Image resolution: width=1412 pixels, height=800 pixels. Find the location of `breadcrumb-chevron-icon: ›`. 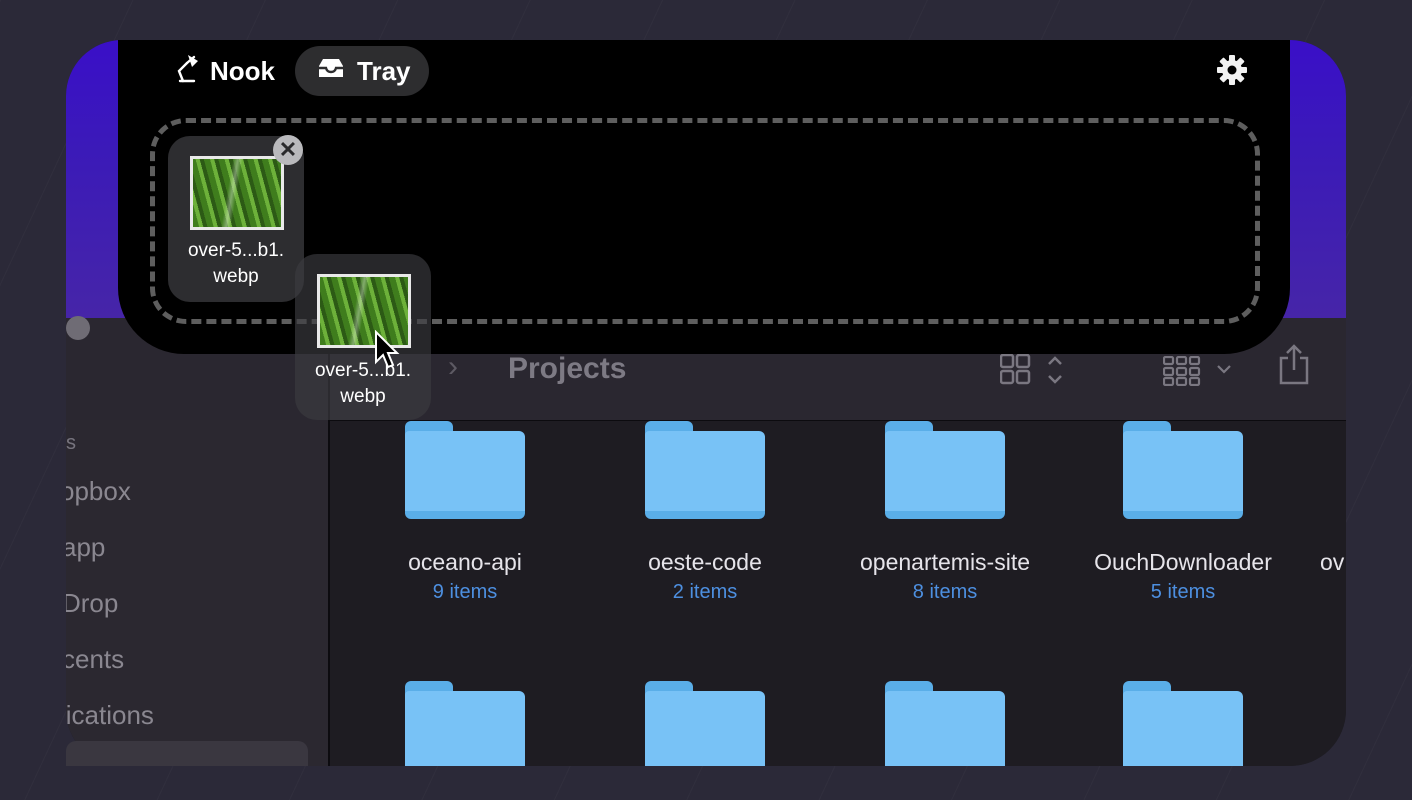

breadcrumb-chevron-icon: › is located at coordinates (453, 366).